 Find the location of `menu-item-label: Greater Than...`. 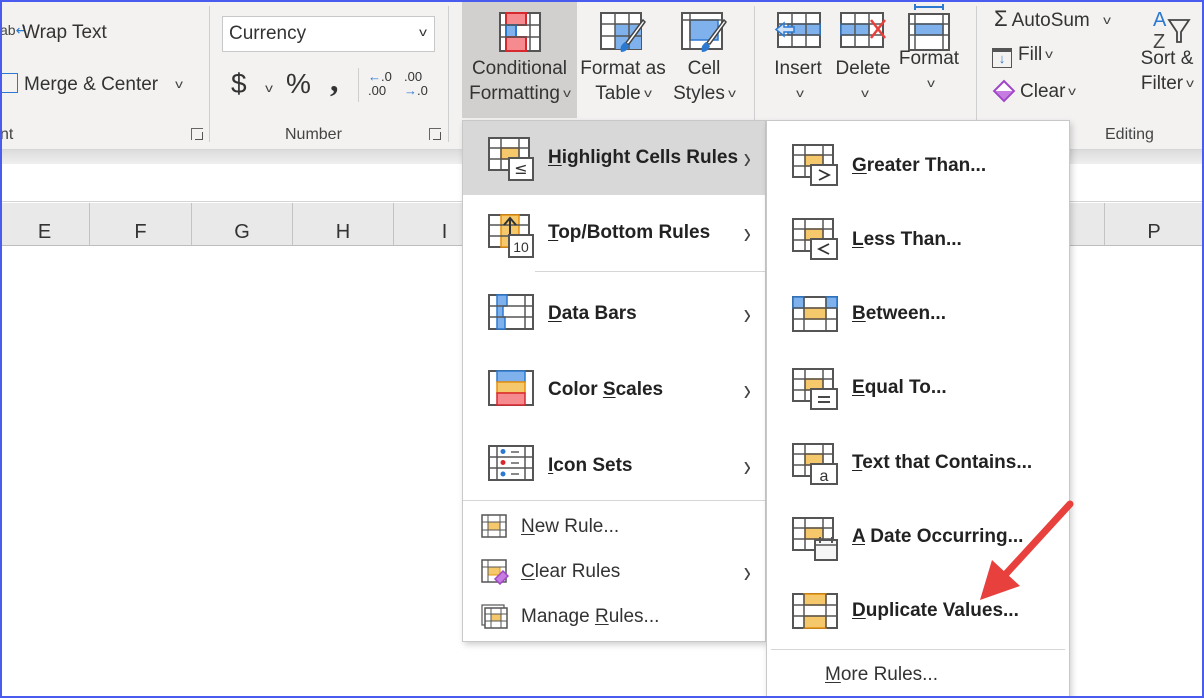

menu-item-label: Greater Than... is located at coordinates (919, 165).